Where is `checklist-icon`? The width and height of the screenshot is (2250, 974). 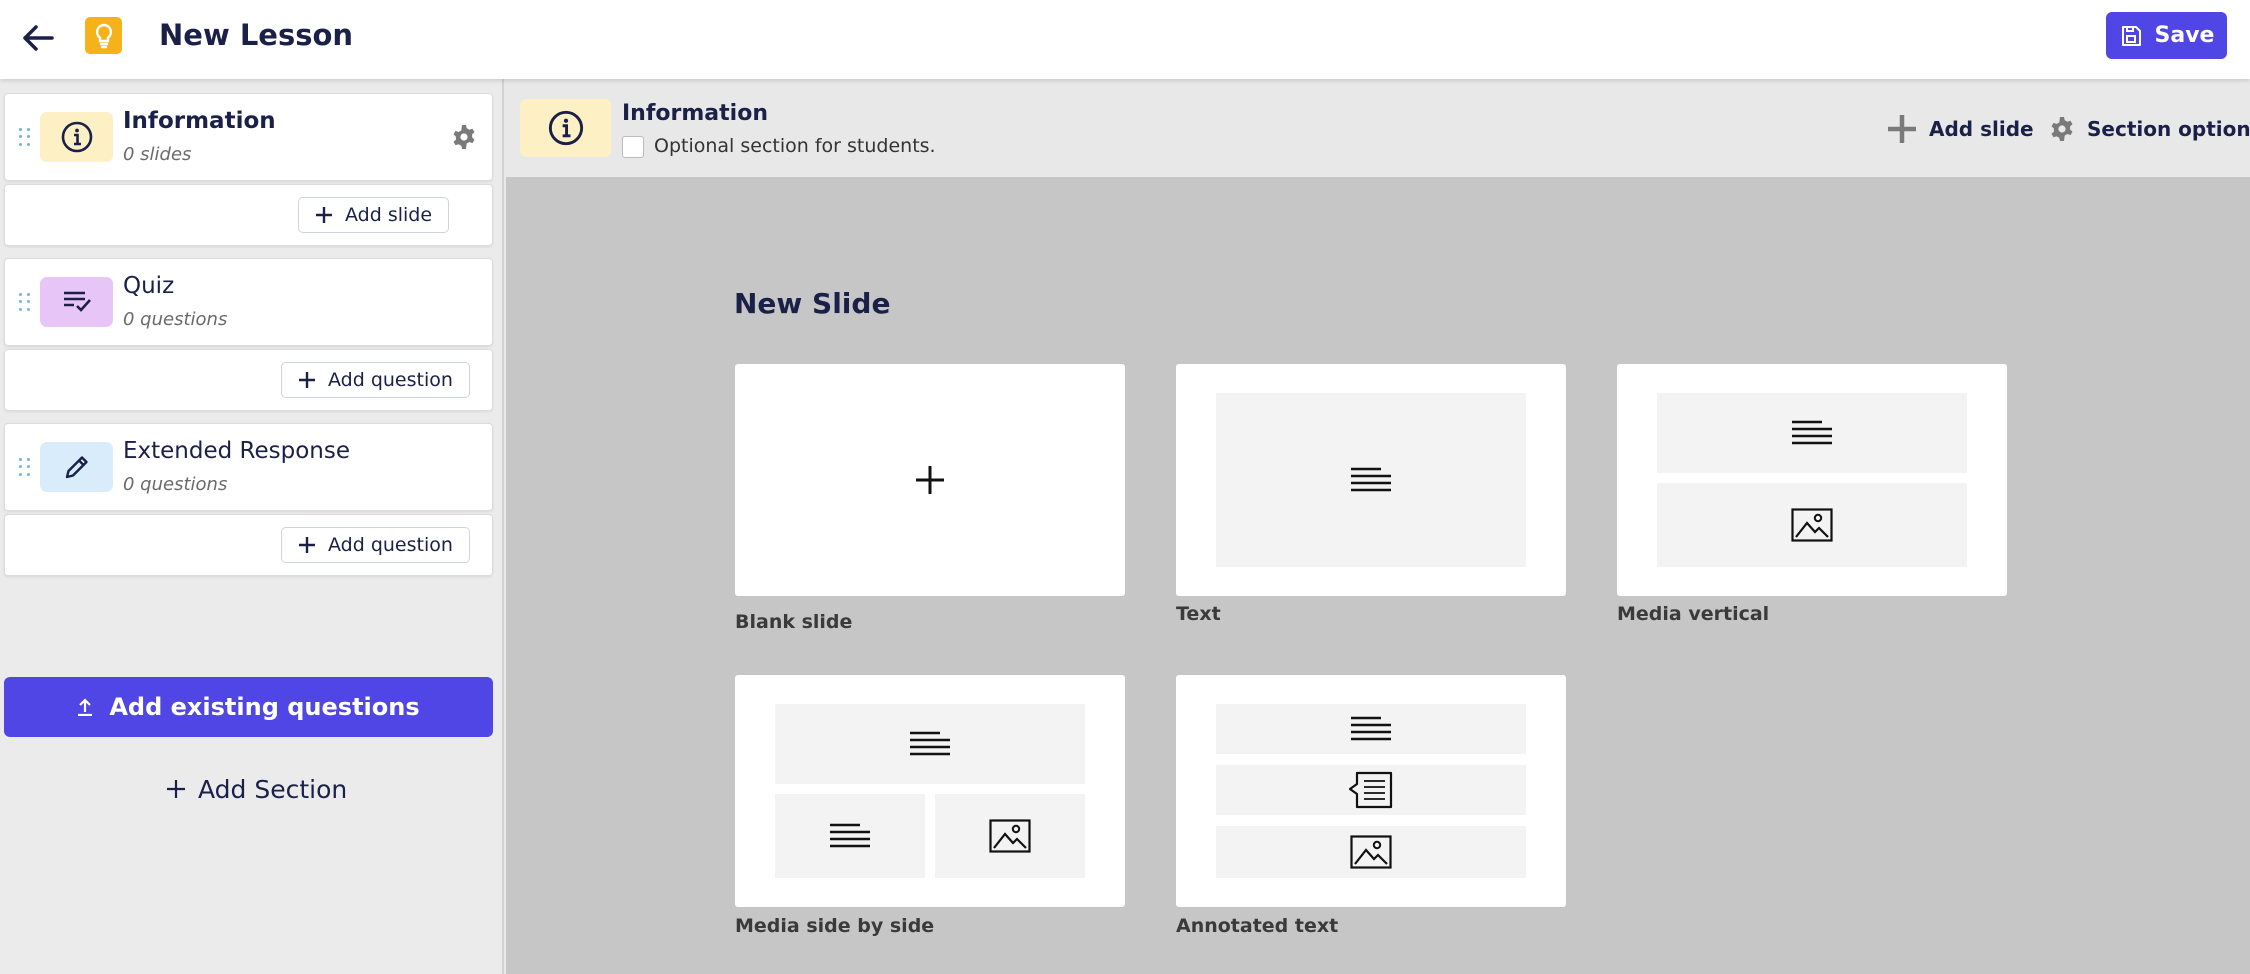
checklist-icon is located at coordinates (77, 301).